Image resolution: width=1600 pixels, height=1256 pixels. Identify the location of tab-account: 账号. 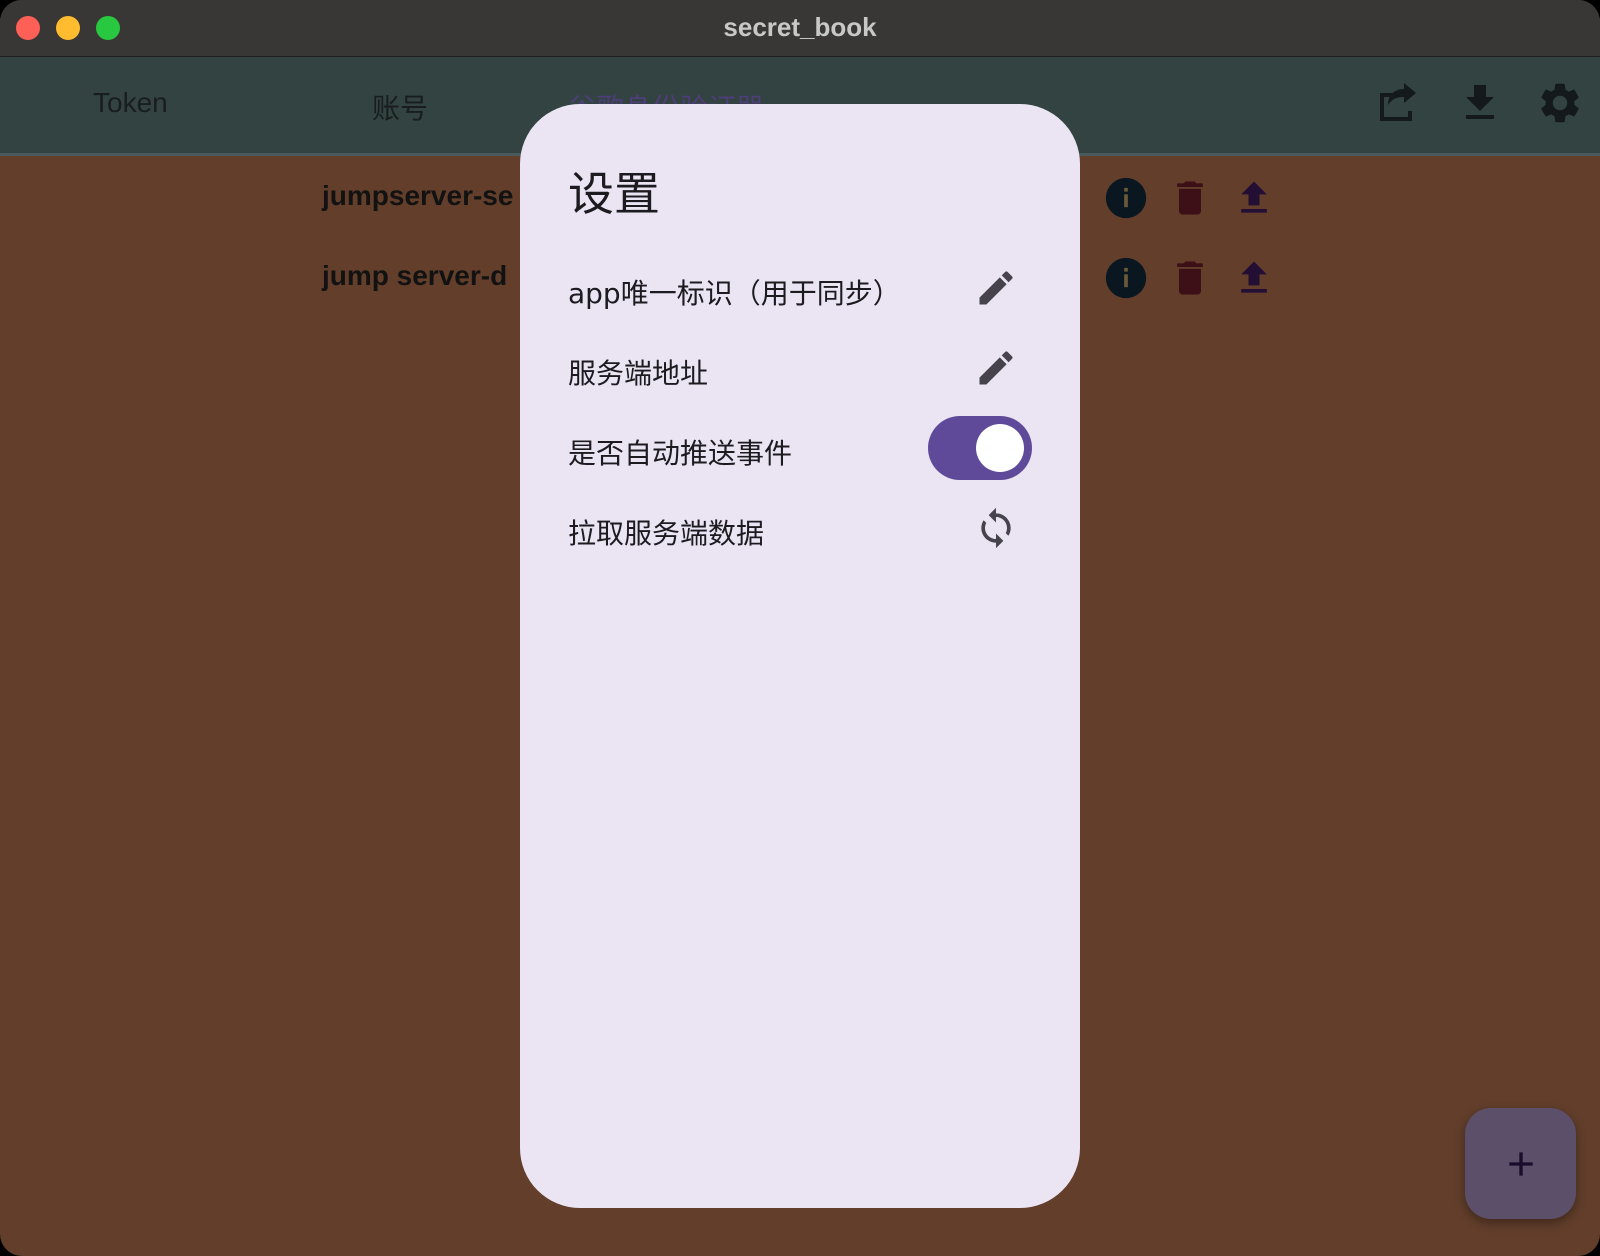
(400, 107).